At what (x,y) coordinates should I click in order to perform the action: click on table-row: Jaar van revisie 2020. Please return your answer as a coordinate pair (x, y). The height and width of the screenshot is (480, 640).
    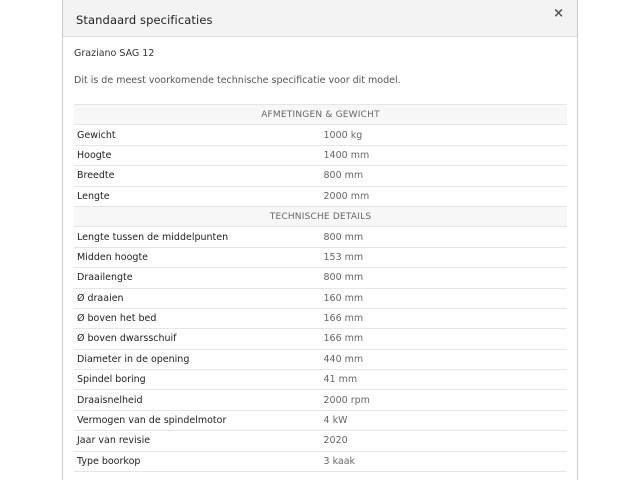
    Looking at the image, I should click on (320, 441).